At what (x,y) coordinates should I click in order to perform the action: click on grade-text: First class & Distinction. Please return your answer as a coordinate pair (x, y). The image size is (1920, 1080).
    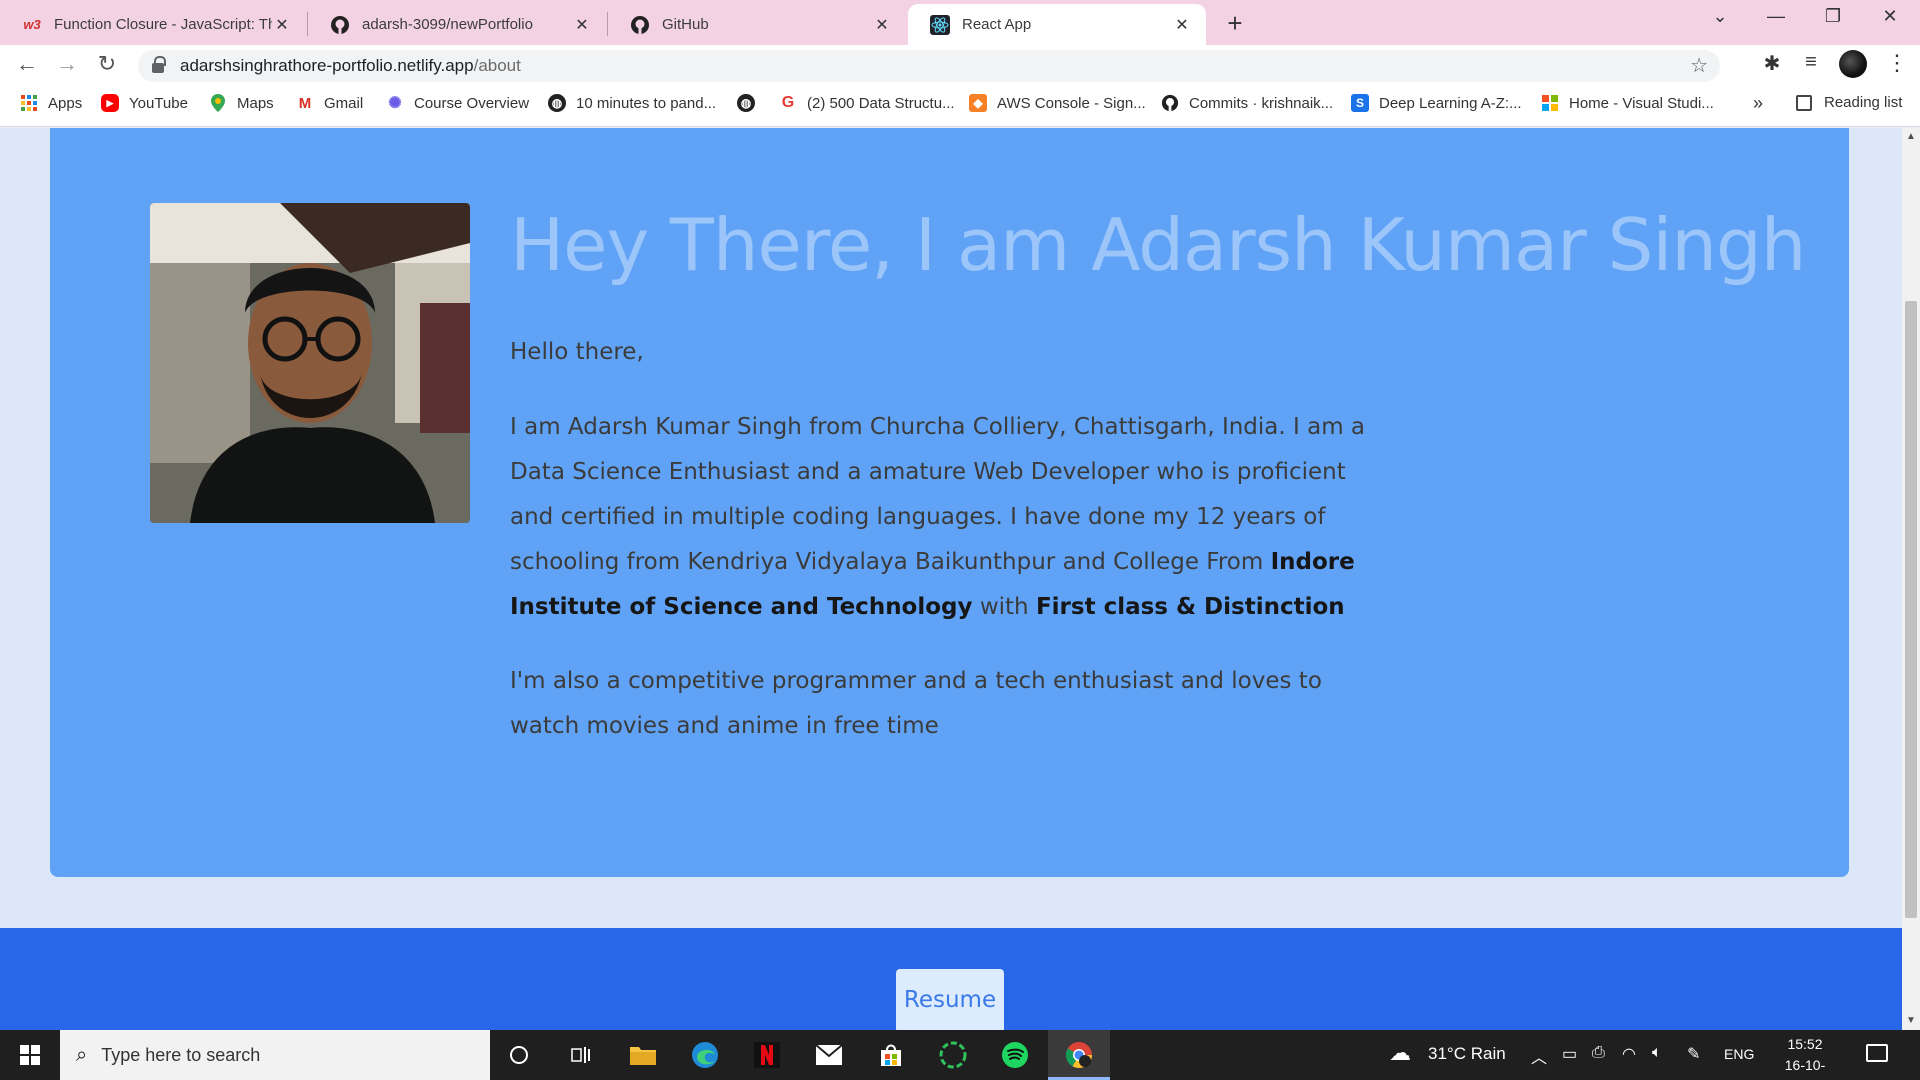
    Looking at the image, I should click on (1190, 607).